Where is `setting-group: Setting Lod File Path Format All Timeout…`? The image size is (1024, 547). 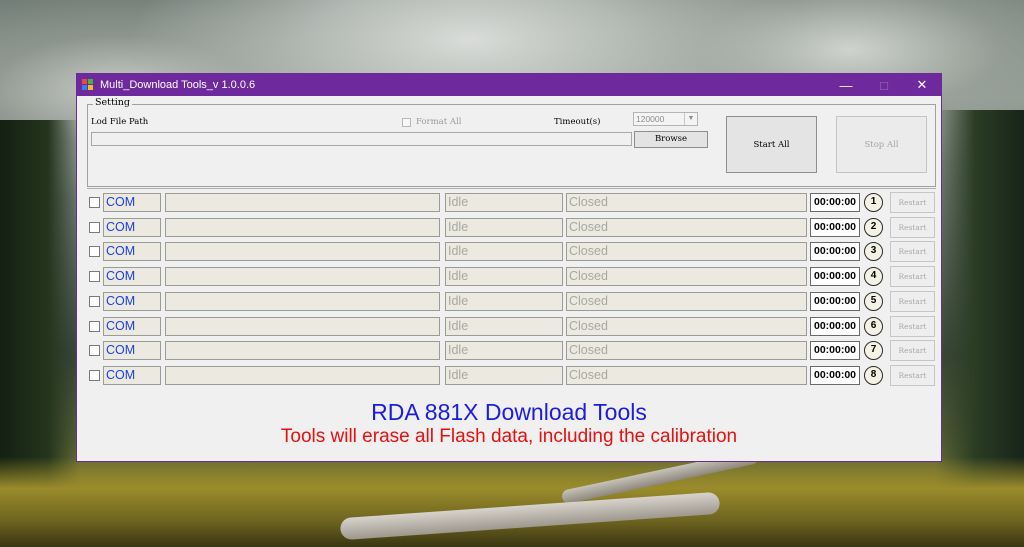
setting-group: Setting Lod File Path Format All Timeout… is located at coordinates (511, 142).